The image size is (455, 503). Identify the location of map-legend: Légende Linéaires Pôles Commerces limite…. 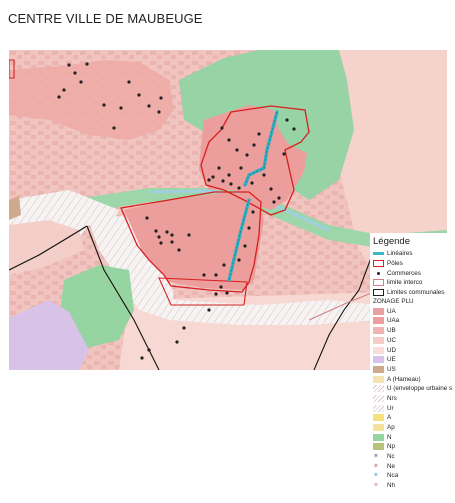
(412, 368).